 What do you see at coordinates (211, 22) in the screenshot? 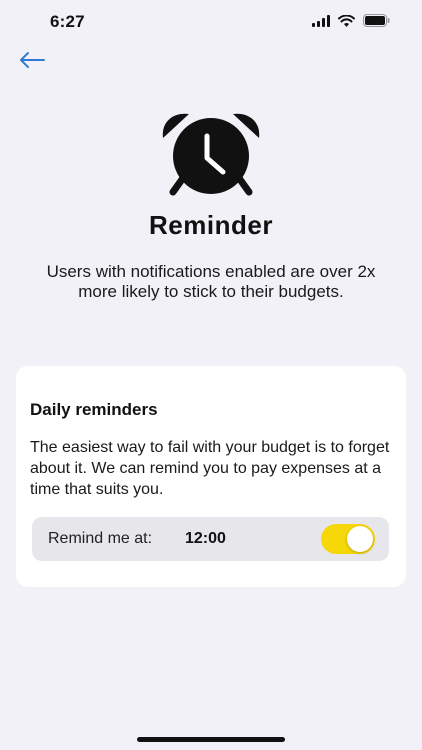
I see `status-bar: 6:27` at bounding box center [211, 22].